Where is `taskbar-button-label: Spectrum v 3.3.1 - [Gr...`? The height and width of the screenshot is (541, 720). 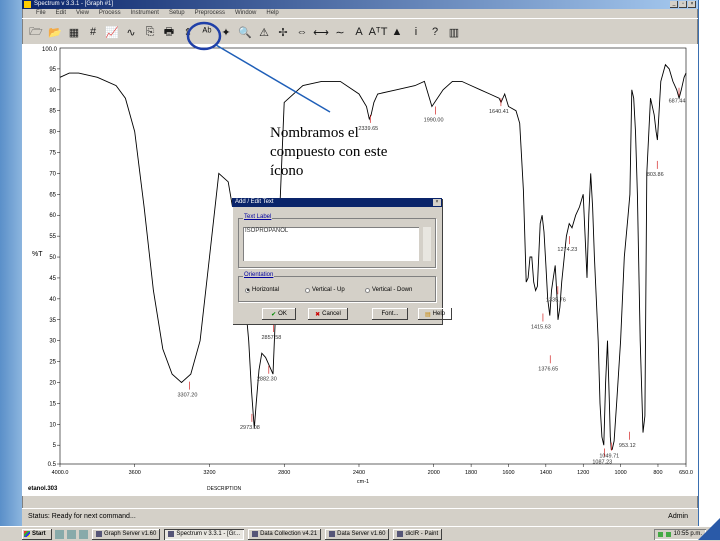 taskbar-button-label: Spectrum v 3.3.1 - [Gr... is located at coordinates (208, 534).